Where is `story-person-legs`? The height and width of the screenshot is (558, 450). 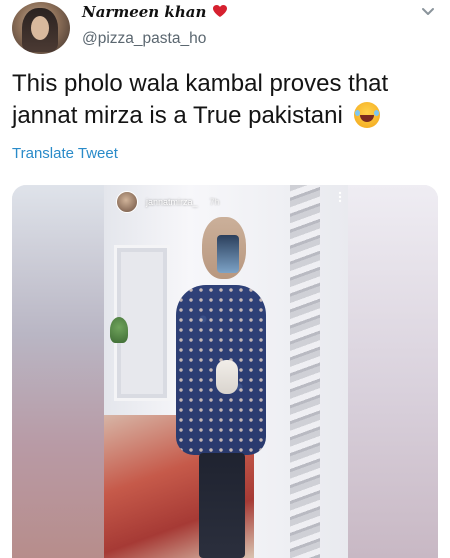 story-person-legs is located at coordinates (222, 505).